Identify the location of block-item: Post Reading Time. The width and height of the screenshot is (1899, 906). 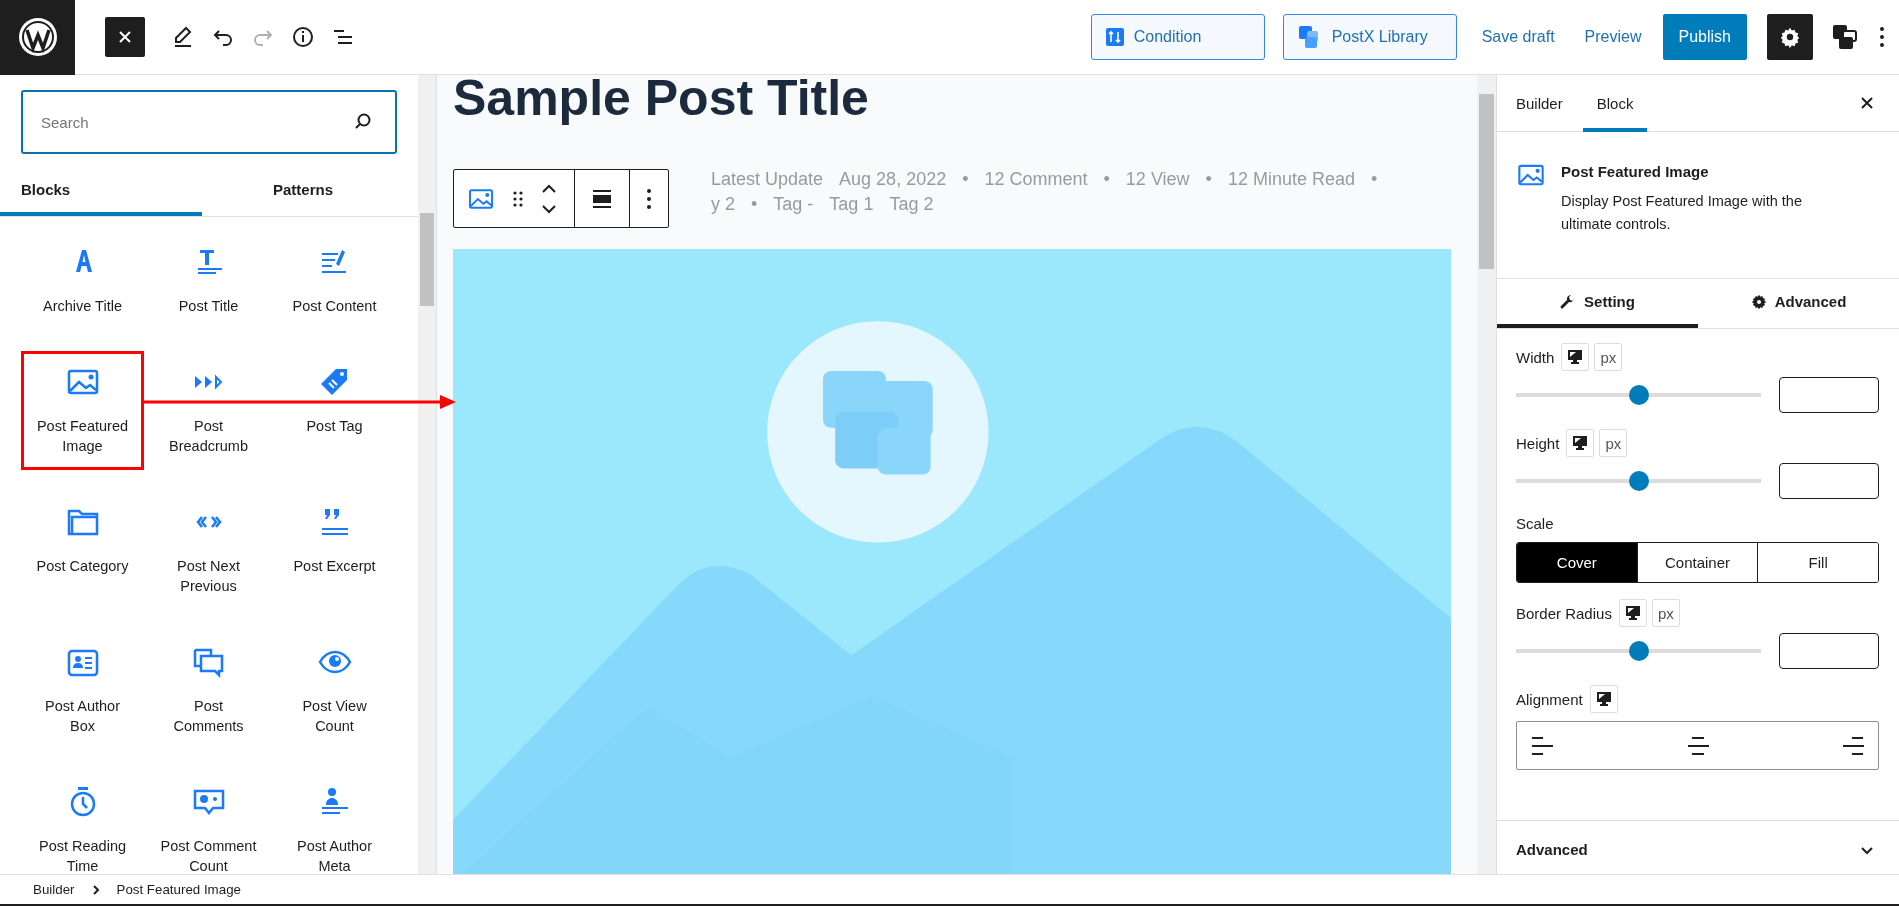
(82, 822).